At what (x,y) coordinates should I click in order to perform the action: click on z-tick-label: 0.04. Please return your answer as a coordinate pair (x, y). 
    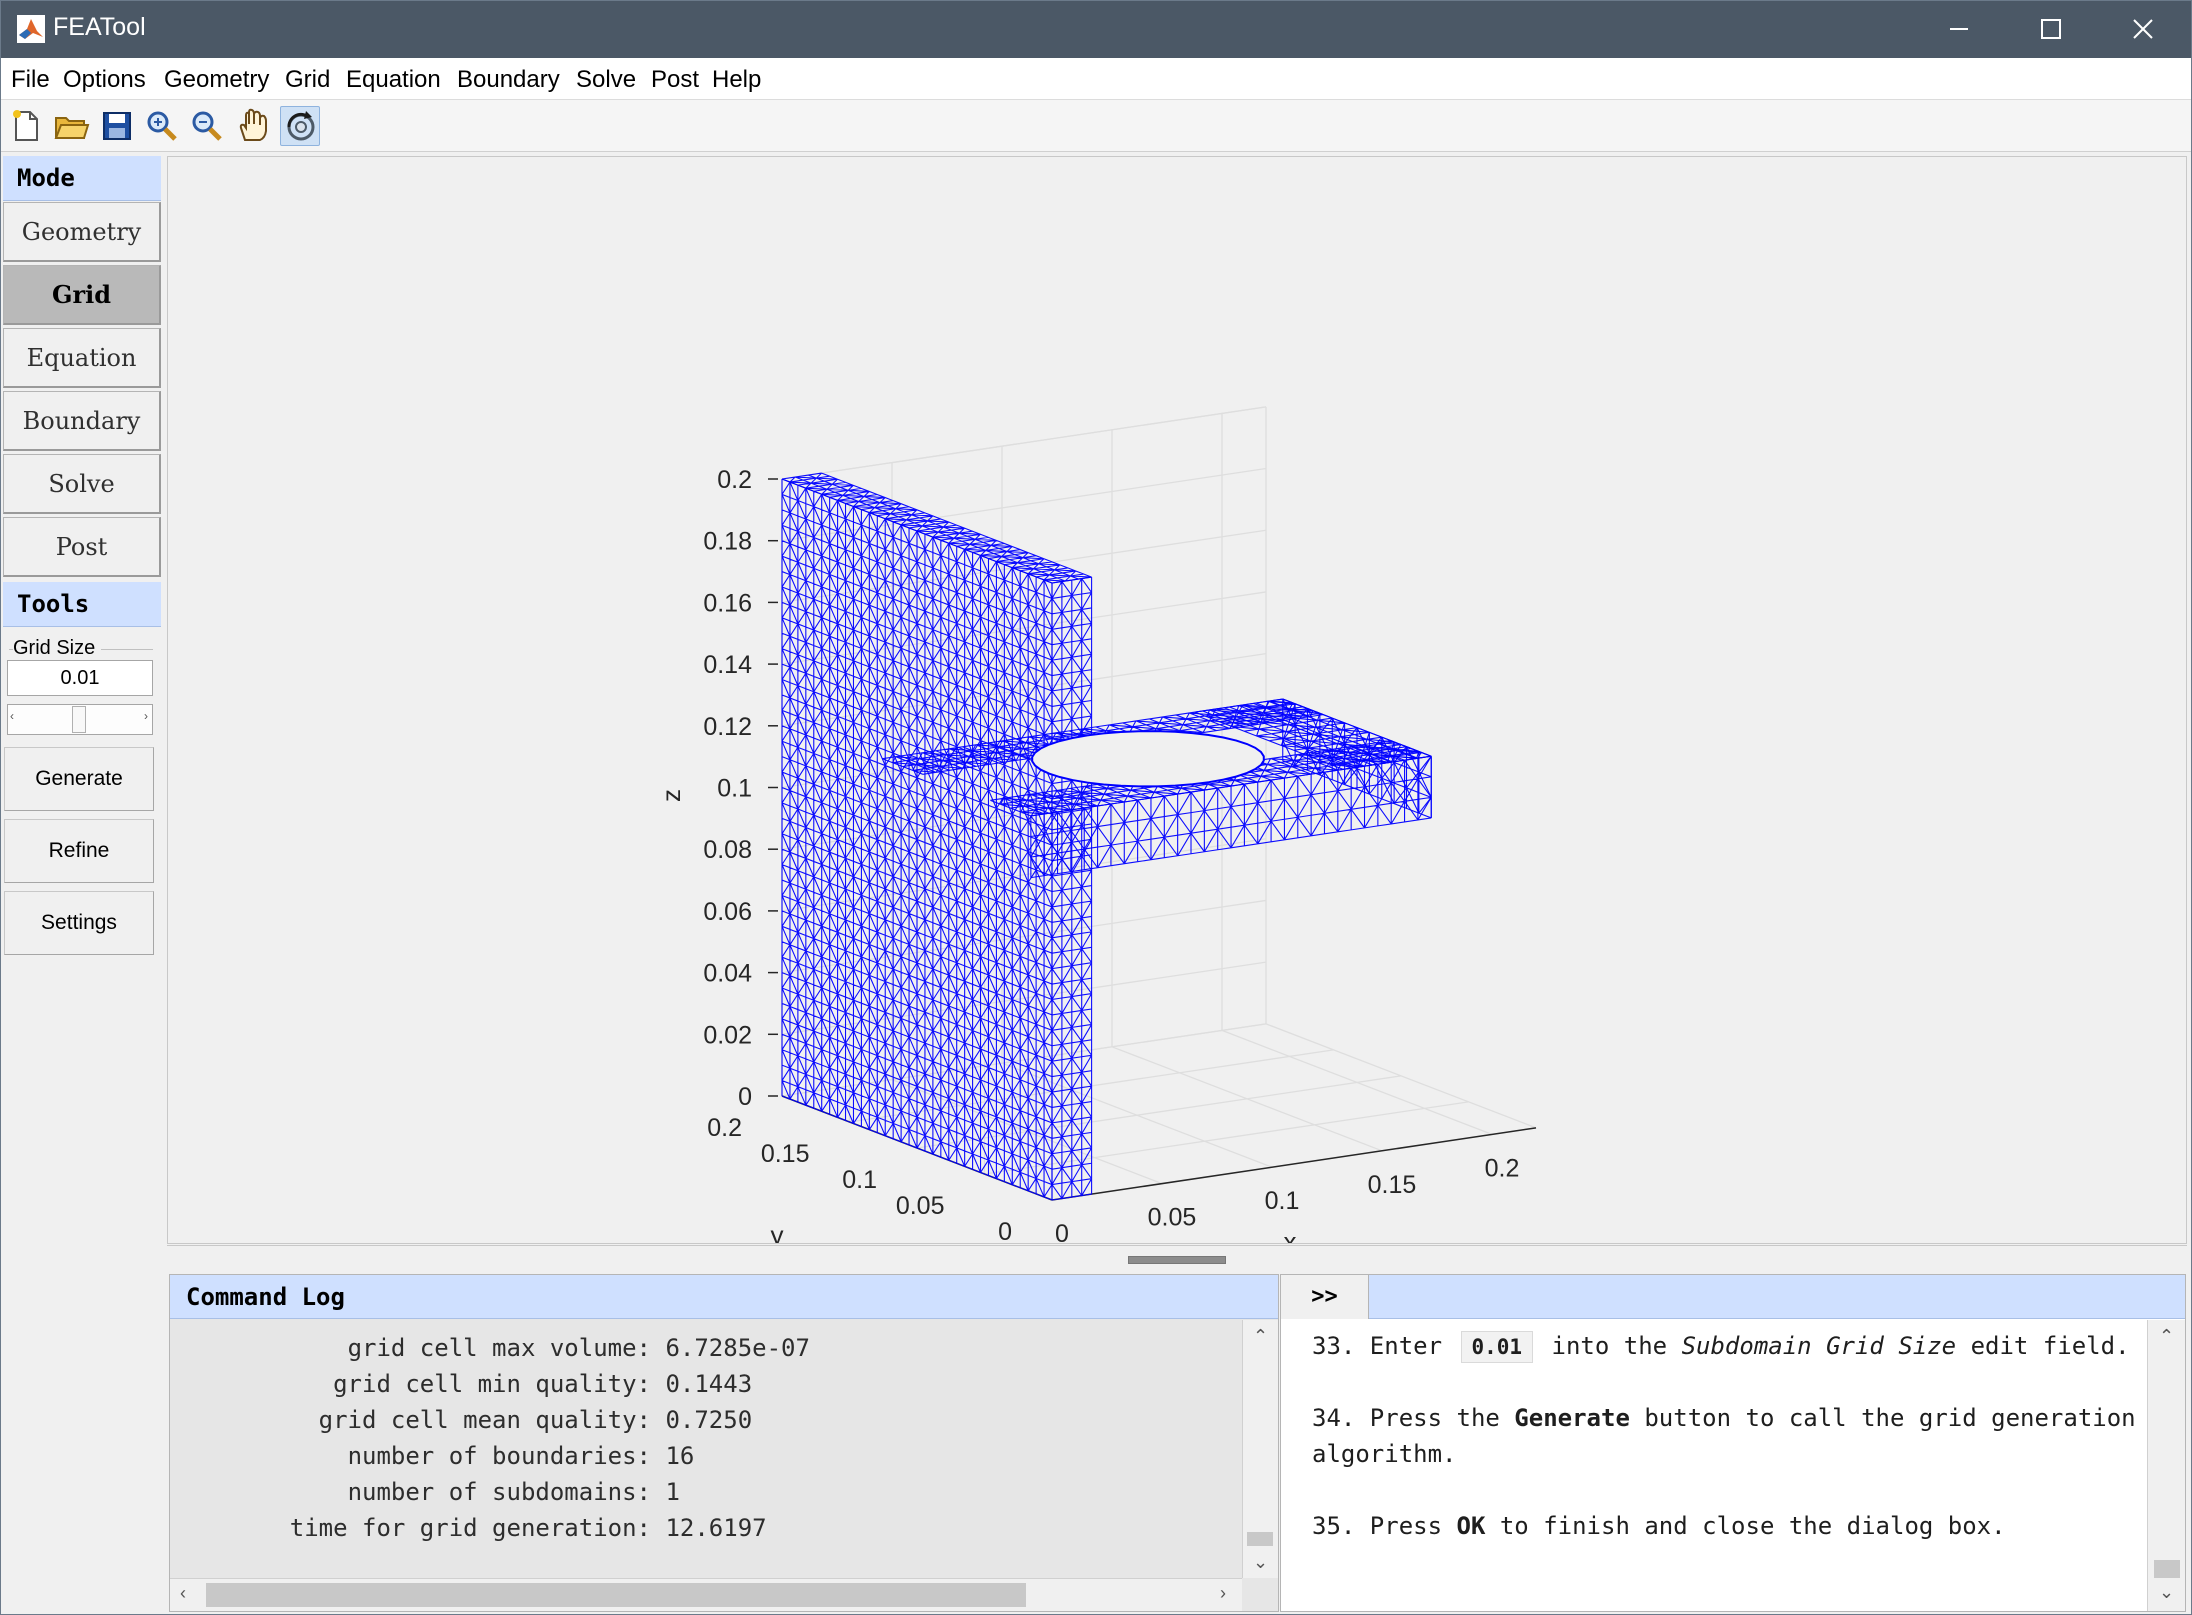
    Looking at the image, I should click on (727, 974).